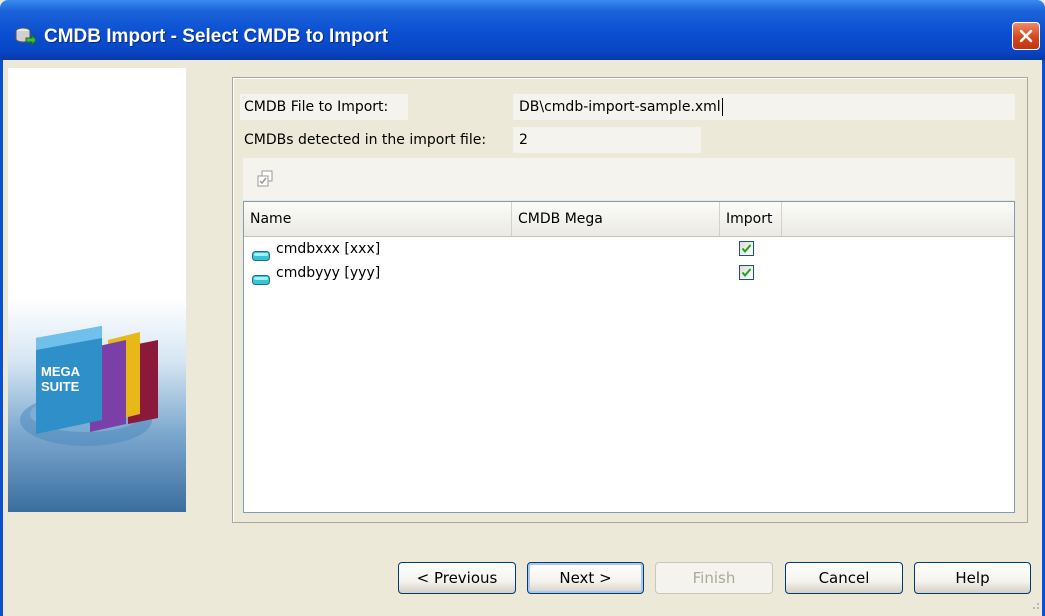 Image resolution: width=1045 pixels, height=616 pixels. What do you see at coordinates (844, 578) in the screenshot?
I see `cancel-button: Cancel` at bounding box center [844, 578].